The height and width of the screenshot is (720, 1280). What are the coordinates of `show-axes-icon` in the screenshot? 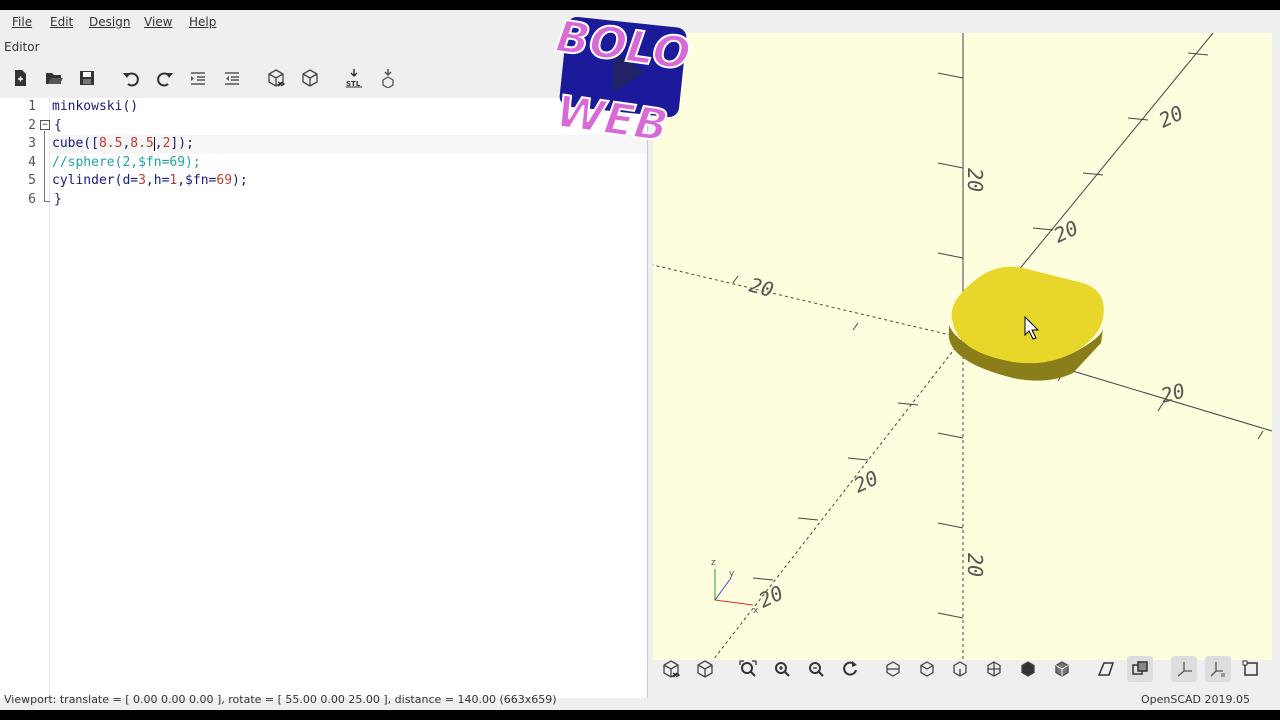 It's located at (1184, 669).